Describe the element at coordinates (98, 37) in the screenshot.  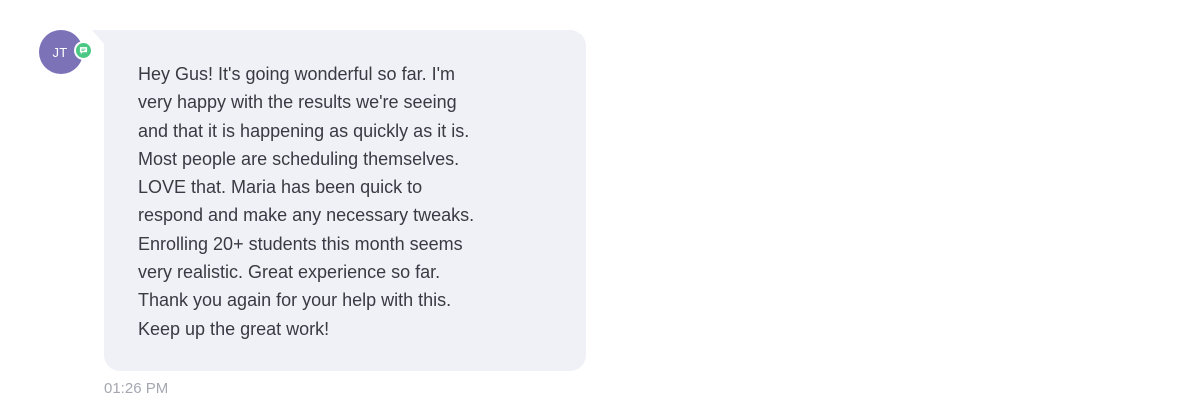
I see `bubble-tail` at that location.